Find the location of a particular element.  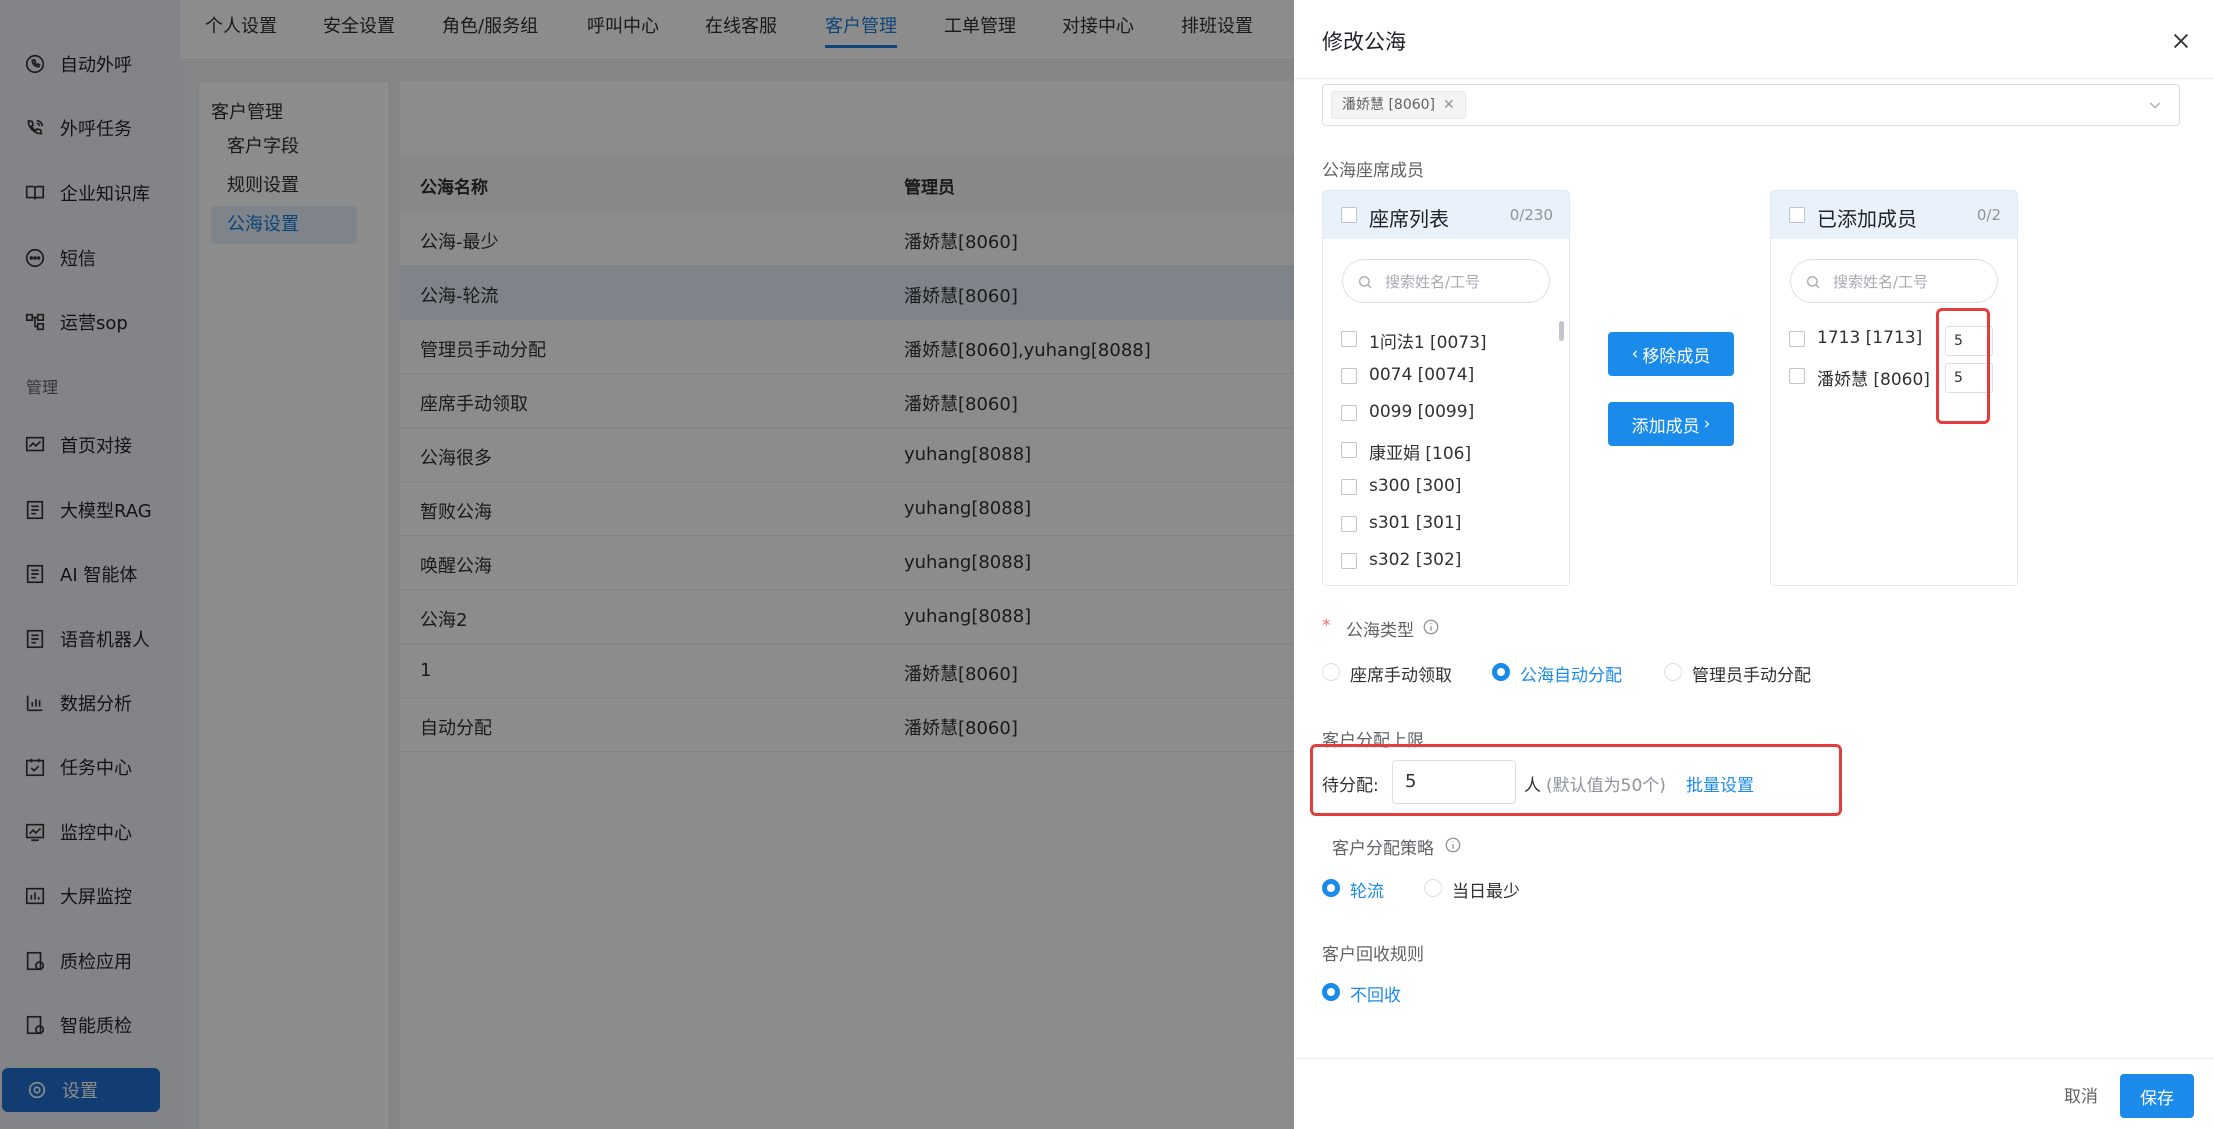

radio-label: 座席手动领取 is located at coordinates (1401, 676).